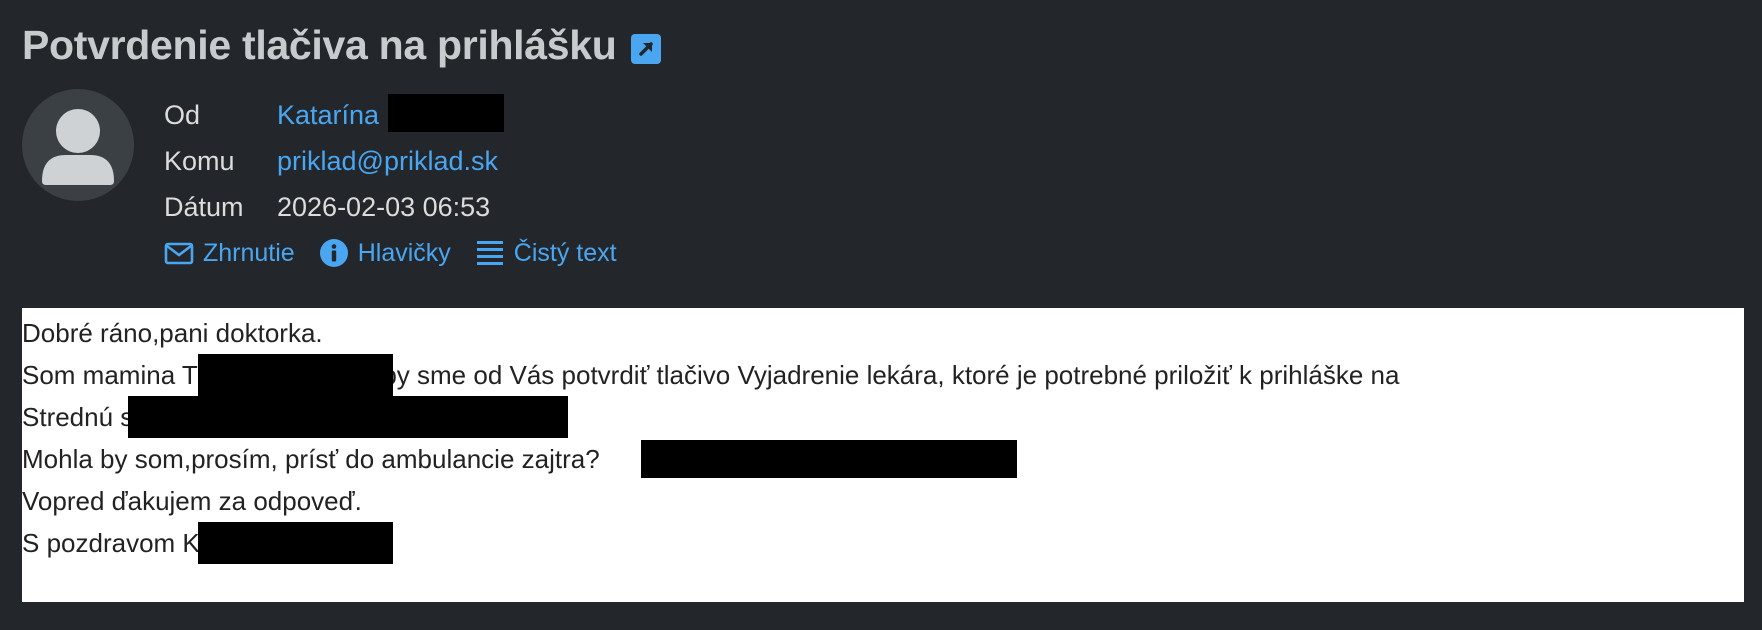  I want to click on email-subject: Potvrdenie tlačiva na prihlášku, so click(319, 45).